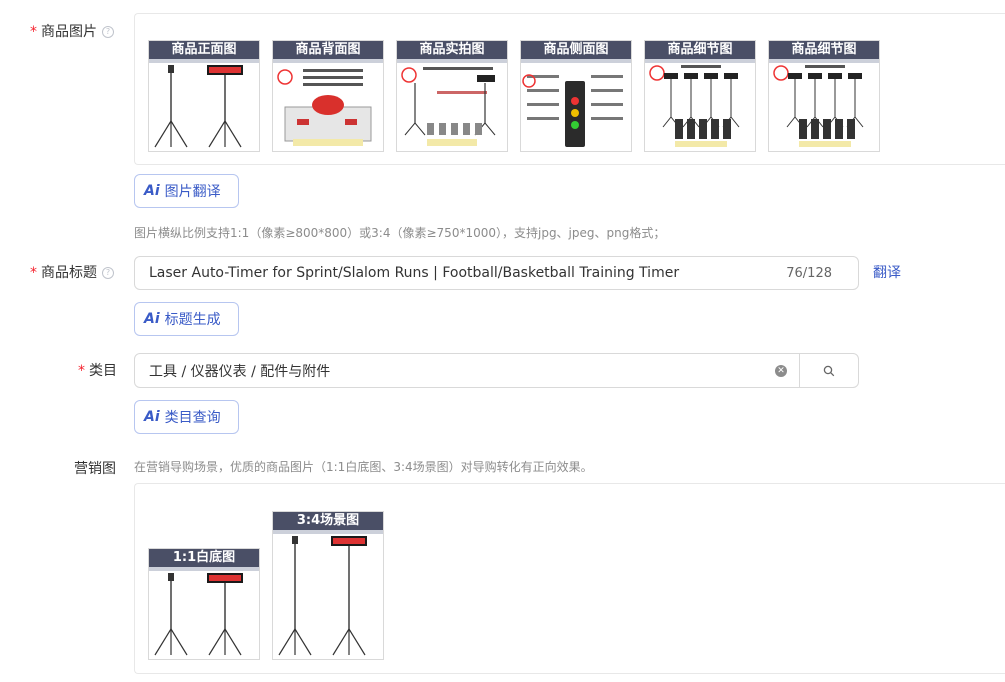 This screenshot has height=682, width=1005. Describe the element at coordinates (186, 417) in the screenshot. I see `category-query-button: Ai 类目查询` at that location.